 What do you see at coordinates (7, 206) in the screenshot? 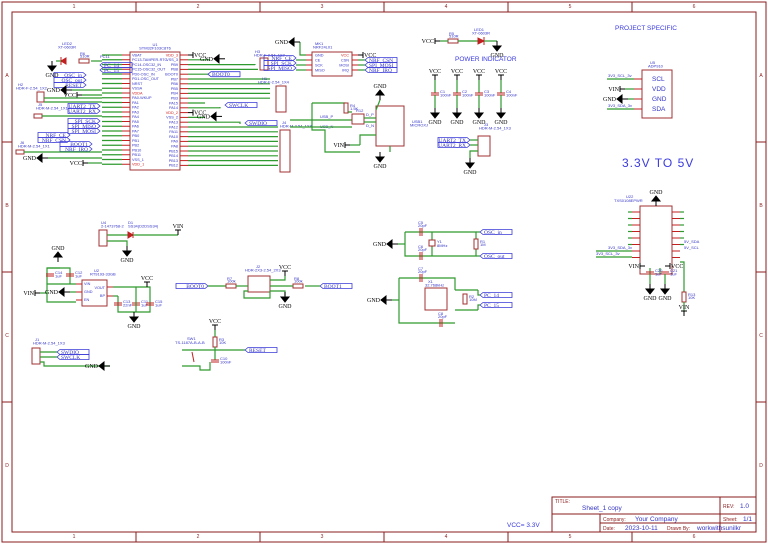
I see `frame-row-label: B` at bounding box center [7, 206].